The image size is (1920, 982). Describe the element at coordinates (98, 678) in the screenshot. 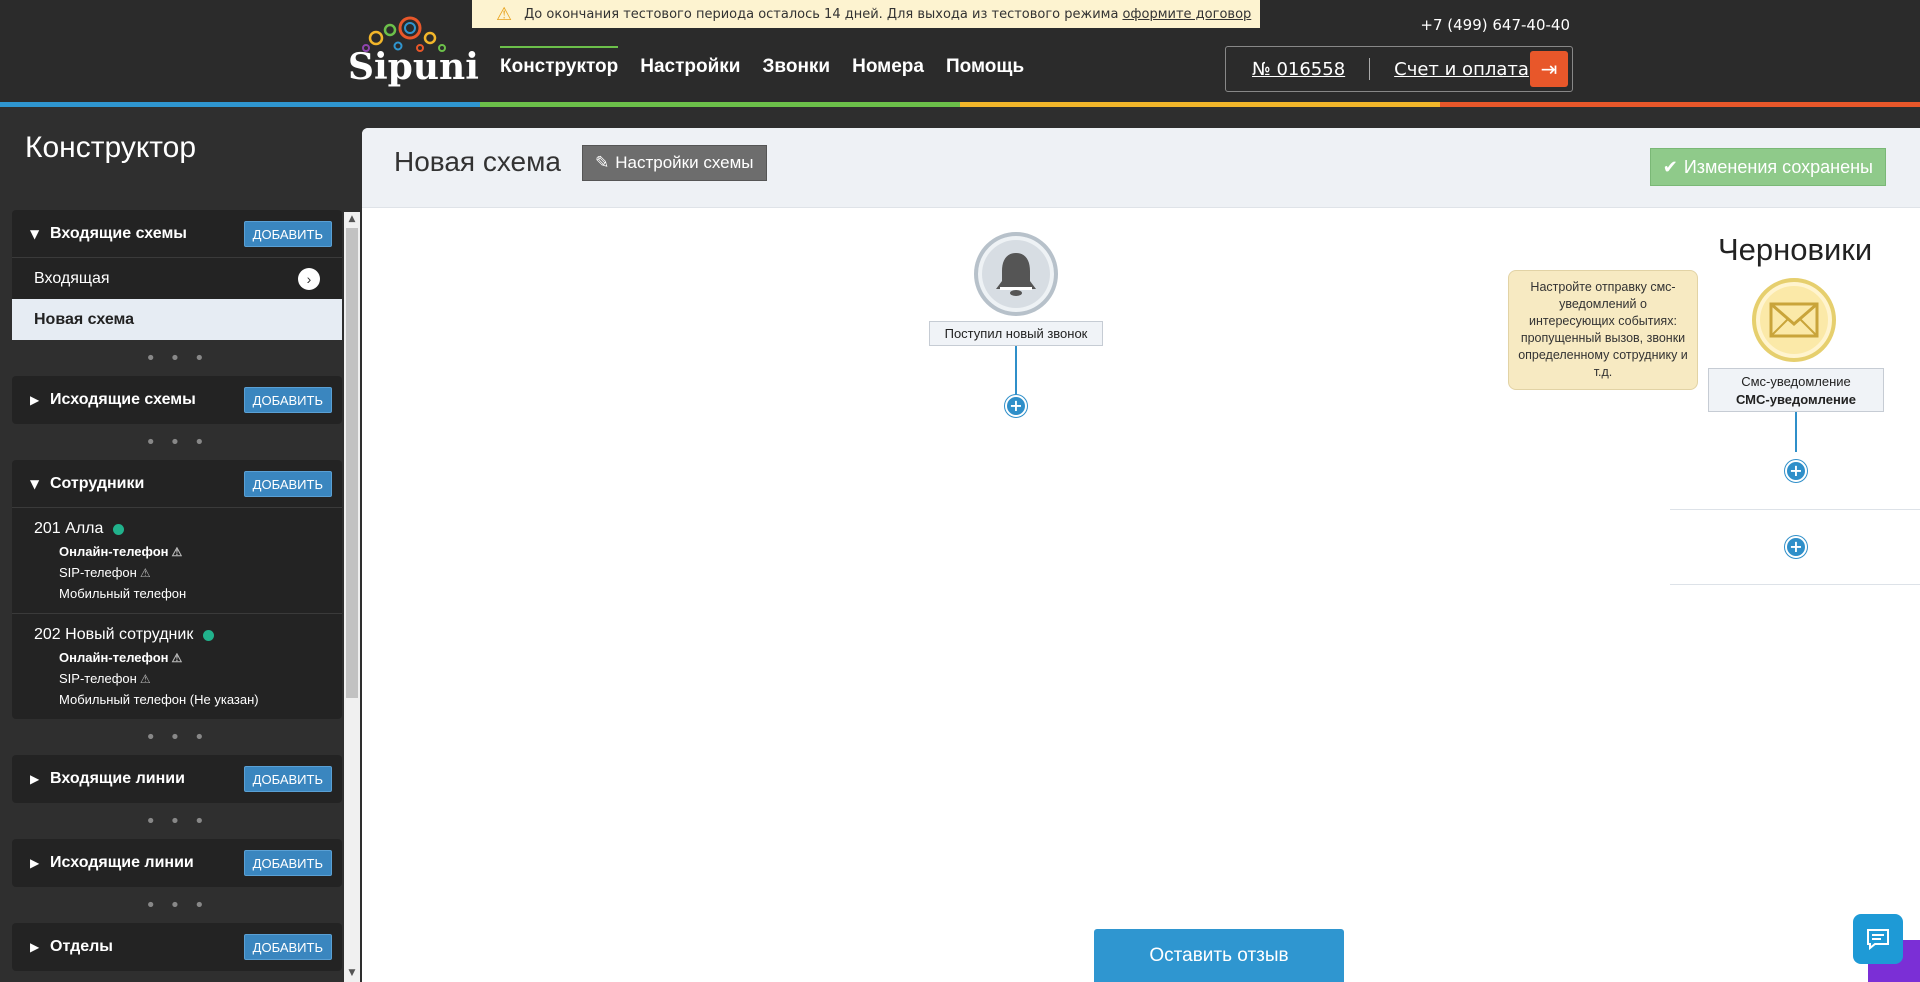

I see `device-label: SIP-телефон` at that location.